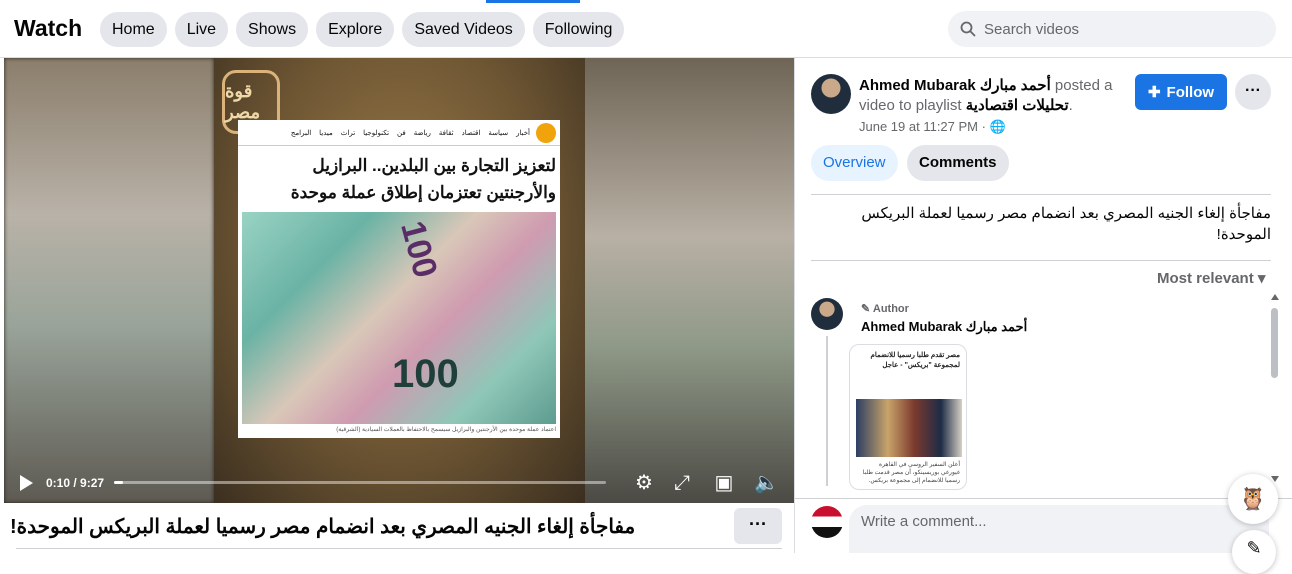 Image resolution: width=1292 pixels, height=574 pixels. Describe the element at coordinates (1181, 92) in the screenshot. I see `follow-button: ✚ Follow` at that location.